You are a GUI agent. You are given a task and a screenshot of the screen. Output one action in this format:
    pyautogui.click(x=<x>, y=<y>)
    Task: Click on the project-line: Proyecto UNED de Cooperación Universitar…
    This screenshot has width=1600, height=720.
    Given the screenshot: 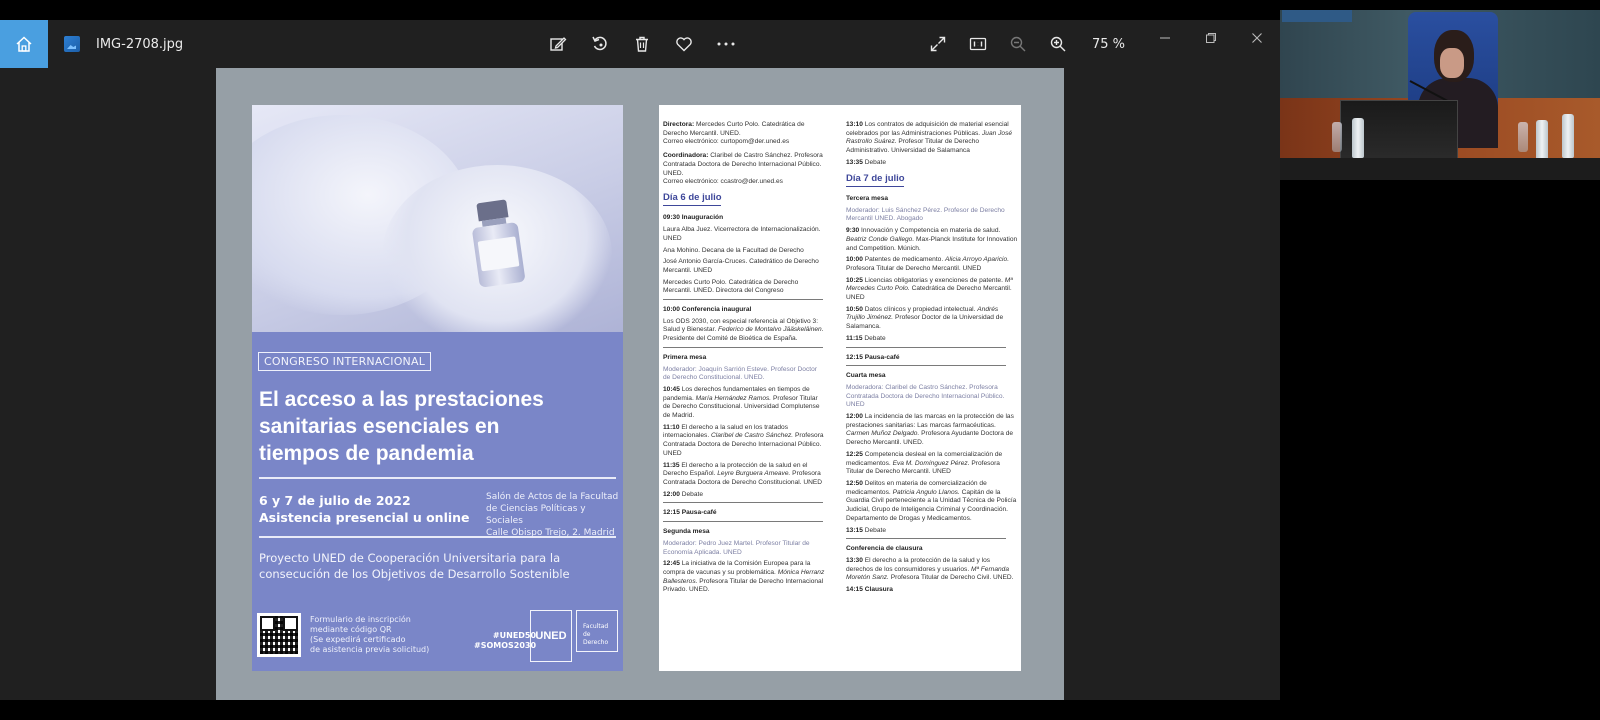 What is the action you would take?
    pyautogui.click(x=410, y=558)
    